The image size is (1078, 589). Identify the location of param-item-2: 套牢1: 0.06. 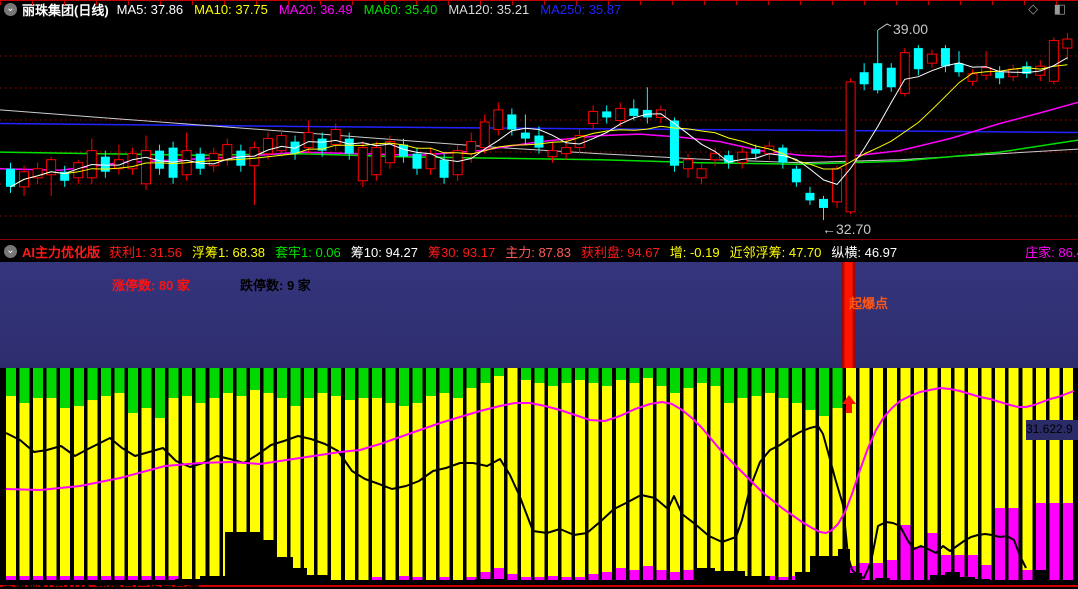
(308, 252).